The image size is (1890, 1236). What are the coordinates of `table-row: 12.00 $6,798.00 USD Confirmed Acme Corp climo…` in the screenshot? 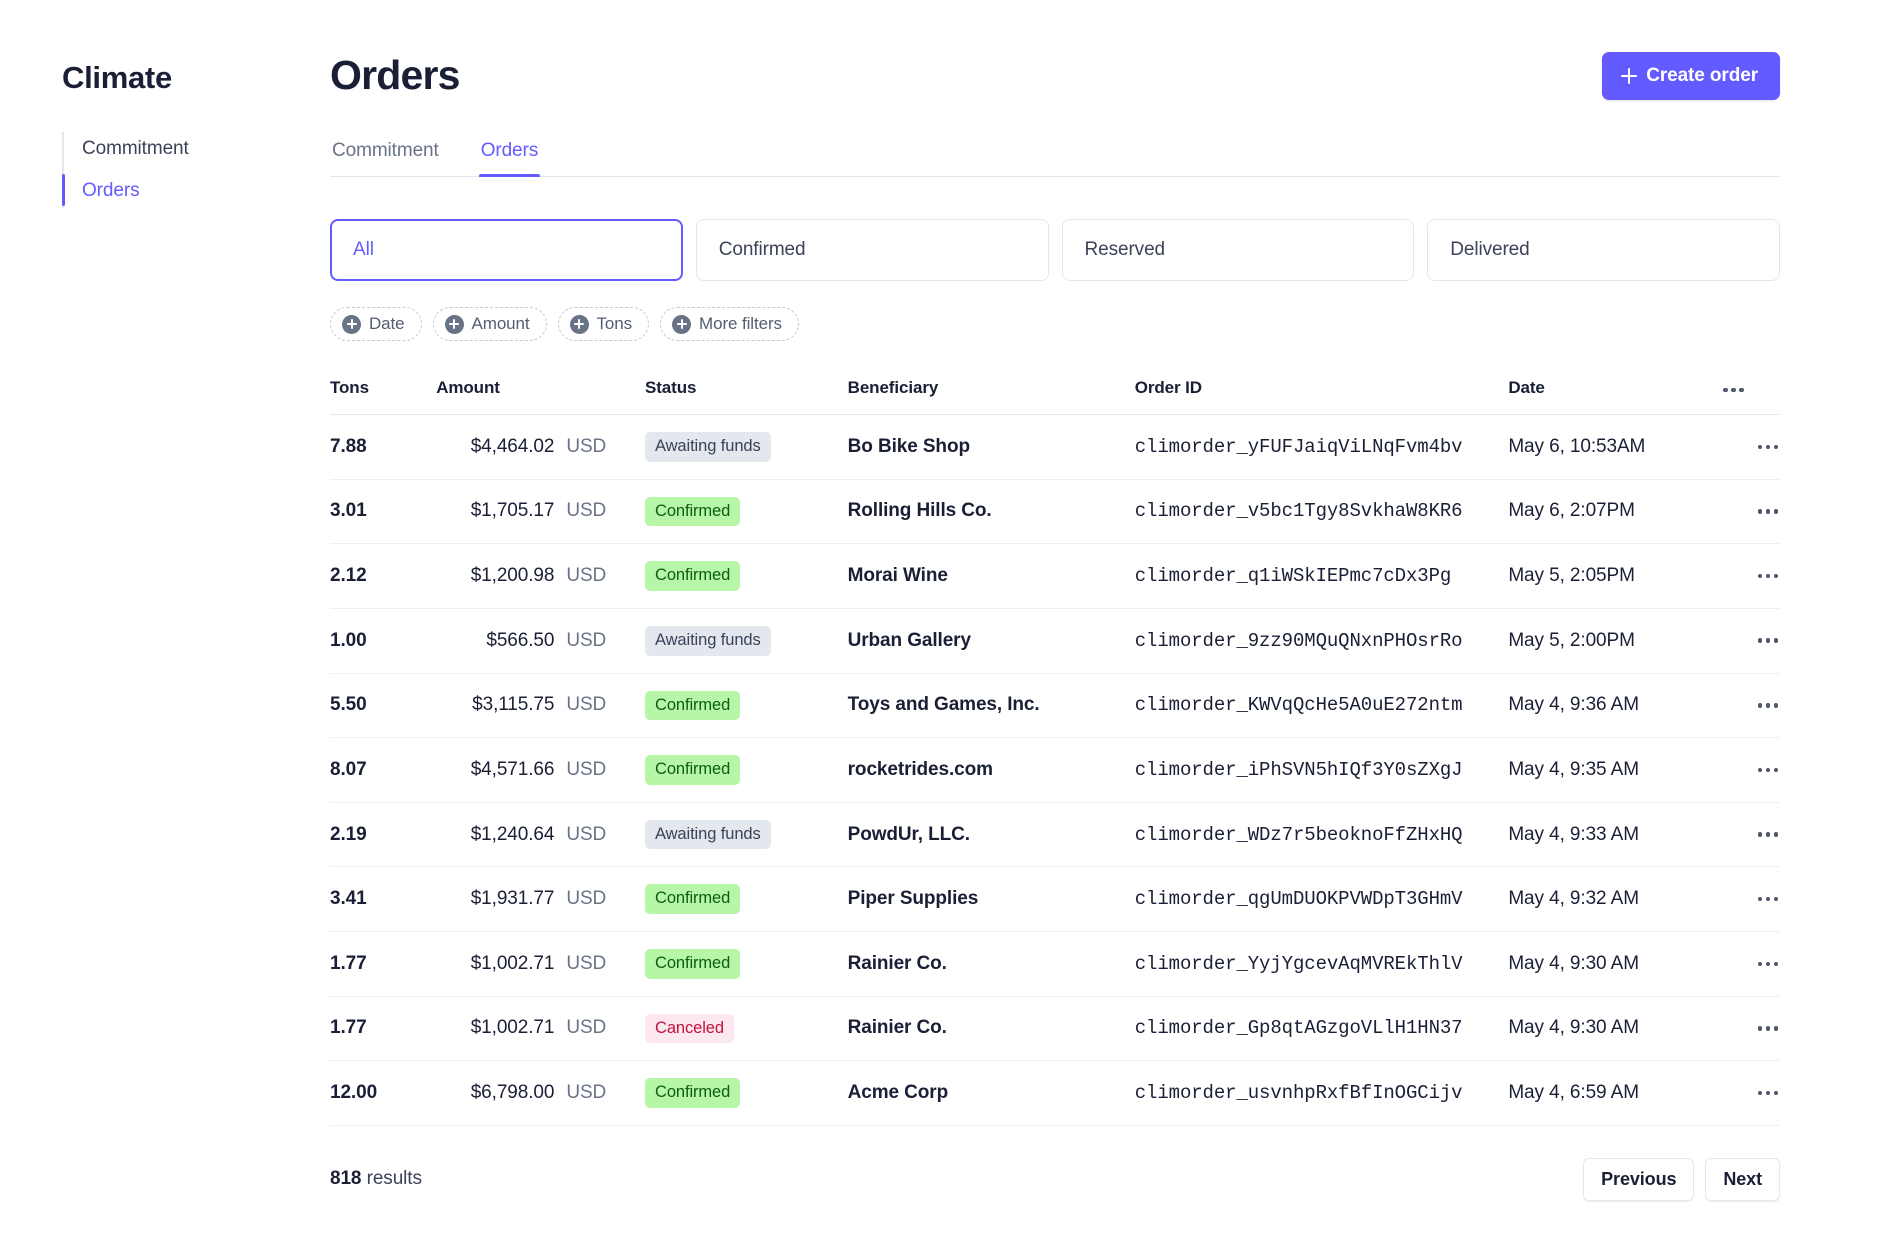 It's located at (1055, 1093).